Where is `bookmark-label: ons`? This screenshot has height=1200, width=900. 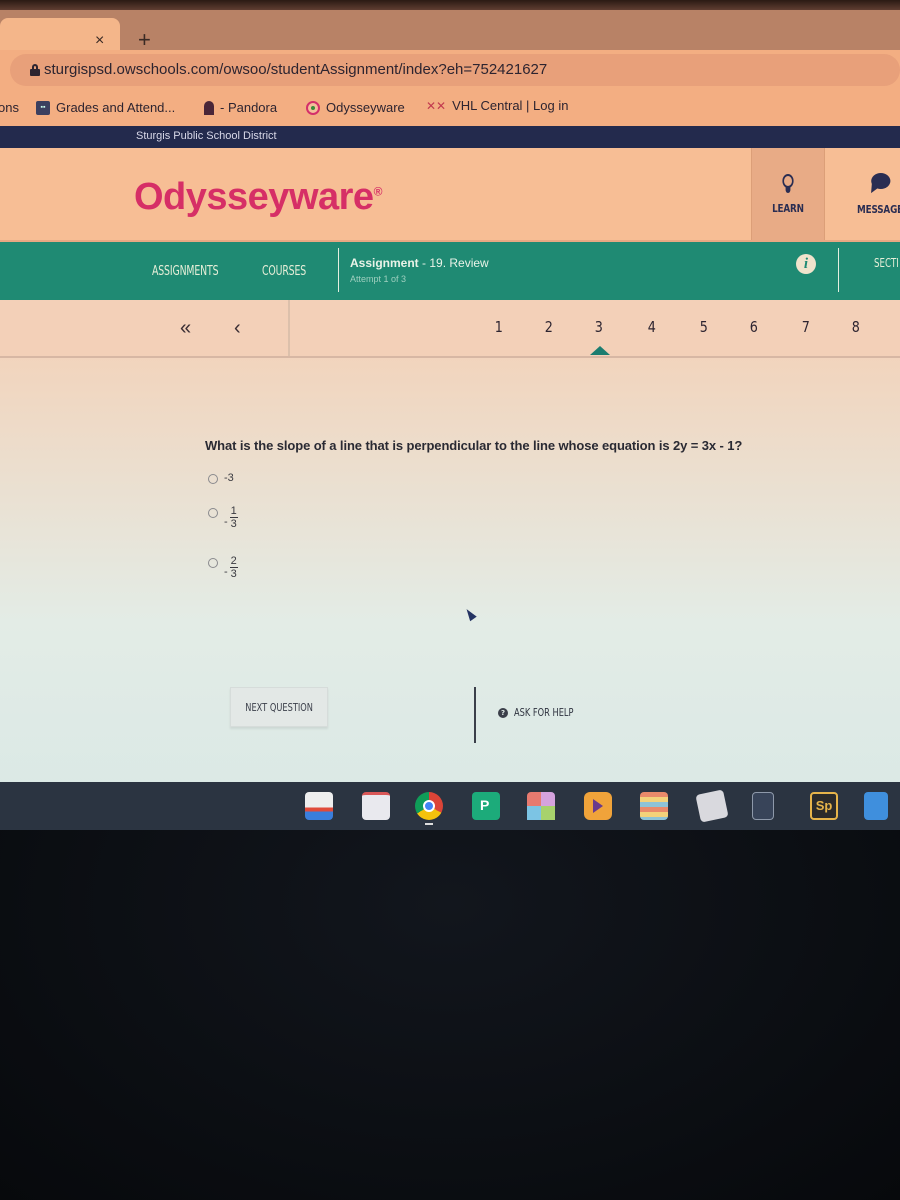 bookmark-label: ons is located at coordinates (9, 107).